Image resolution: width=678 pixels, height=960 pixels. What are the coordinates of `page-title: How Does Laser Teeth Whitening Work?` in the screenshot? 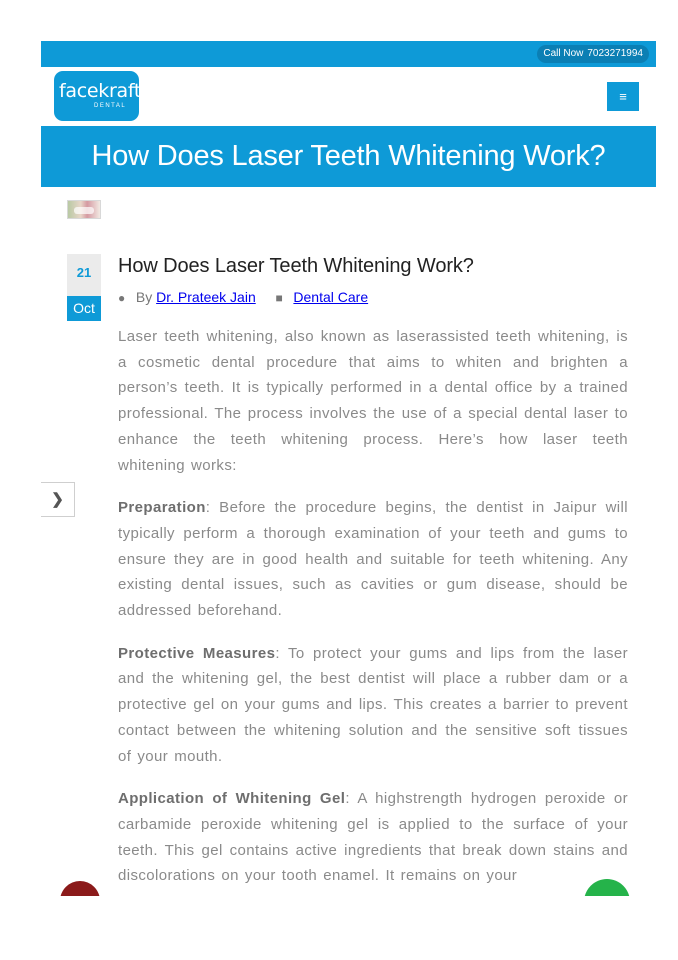 It's located at (348, 156).